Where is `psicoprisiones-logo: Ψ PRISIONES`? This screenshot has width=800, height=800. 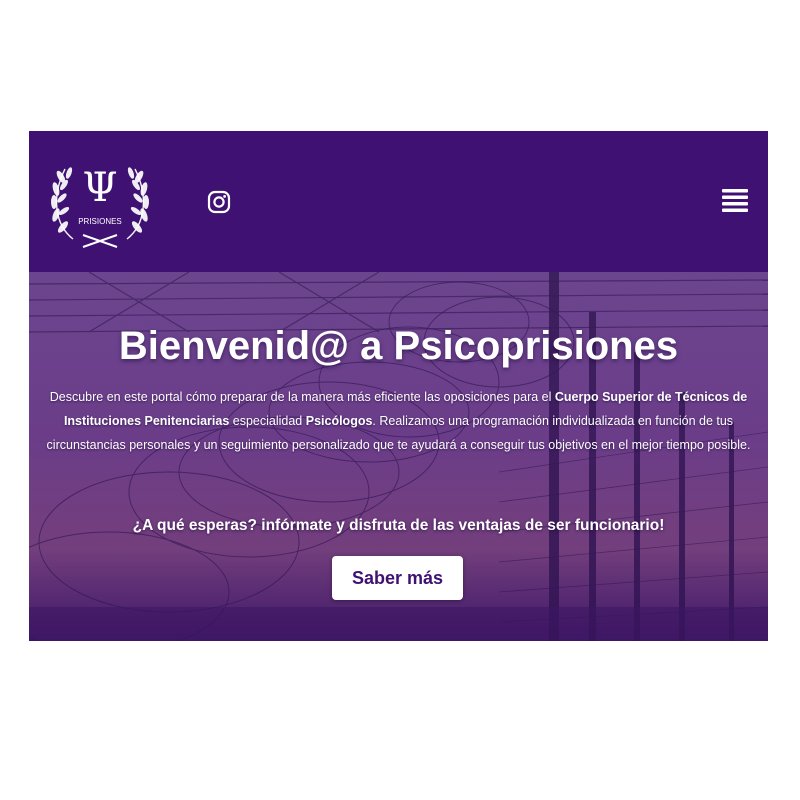
psicoprisiones-logo: Ψ PRISIONES is located at coordinates (100, 202).